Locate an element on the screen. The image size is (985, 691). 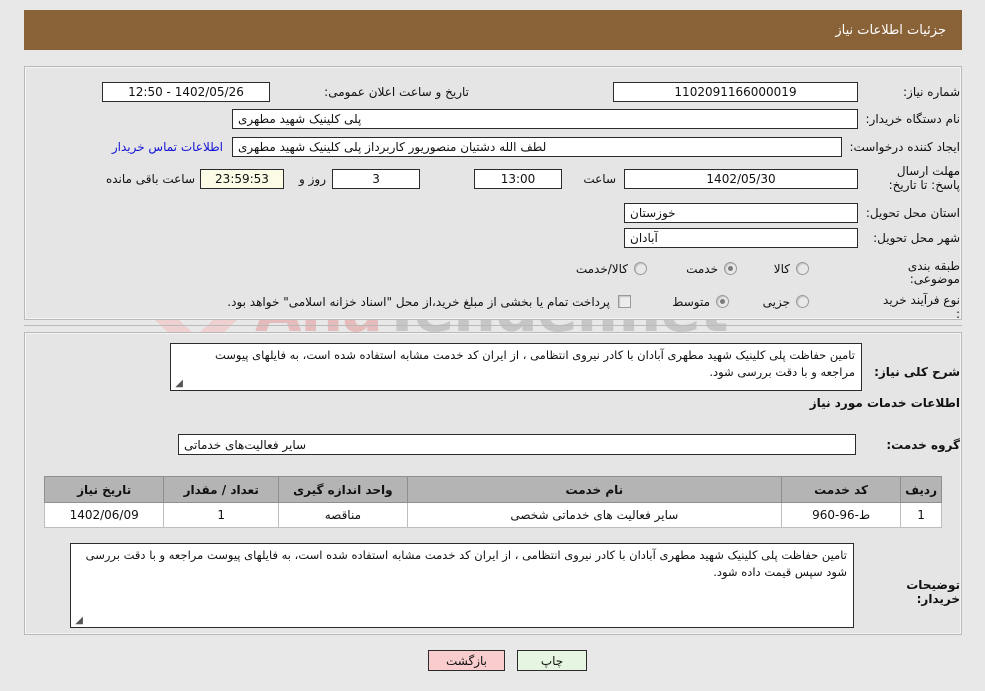
remaining-days-value: 3 is located at coordinates (376, 179).